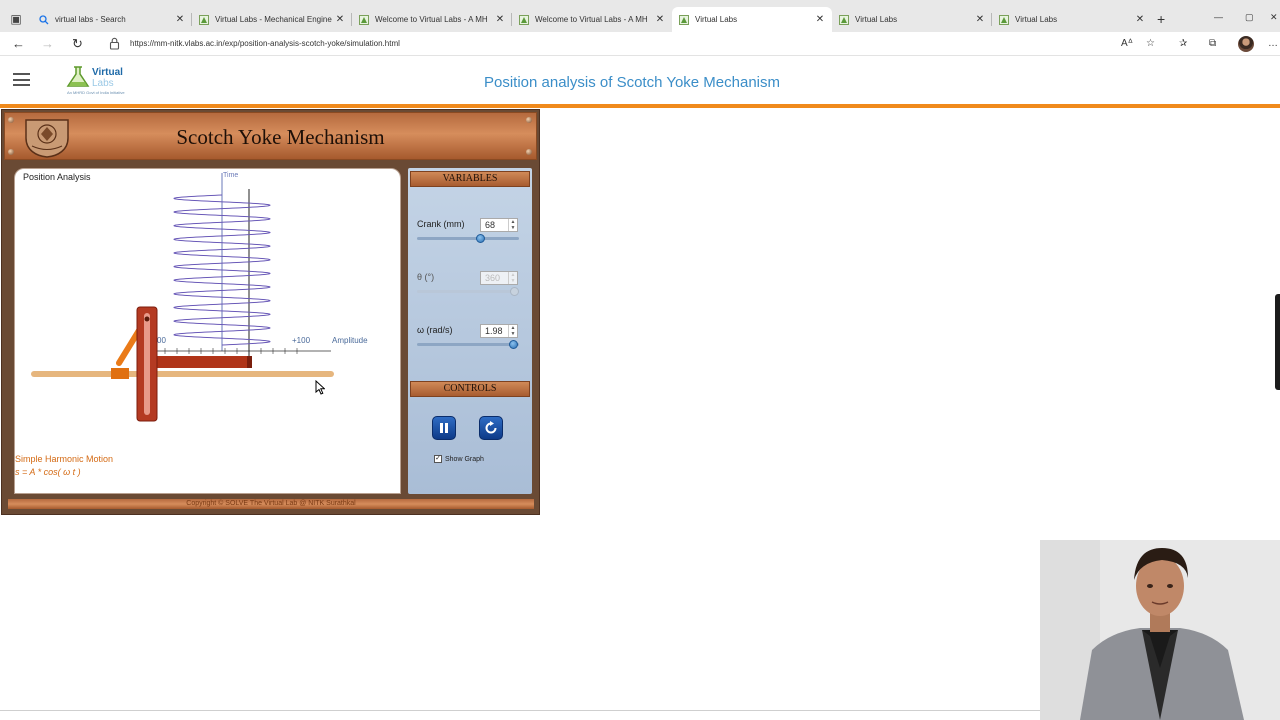  What do you see at coordinates (1183, 44) in the screenshot?
I see `favorites-icon: ✰` at bounding box center [1183, 44].